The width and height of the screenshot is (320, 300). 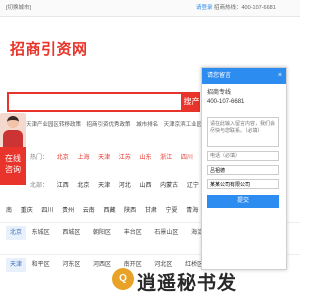 What do you see at coordinates (41, 265) in the screenshot?
I see `district-link: 和平区` at bounding box center [41, 265].